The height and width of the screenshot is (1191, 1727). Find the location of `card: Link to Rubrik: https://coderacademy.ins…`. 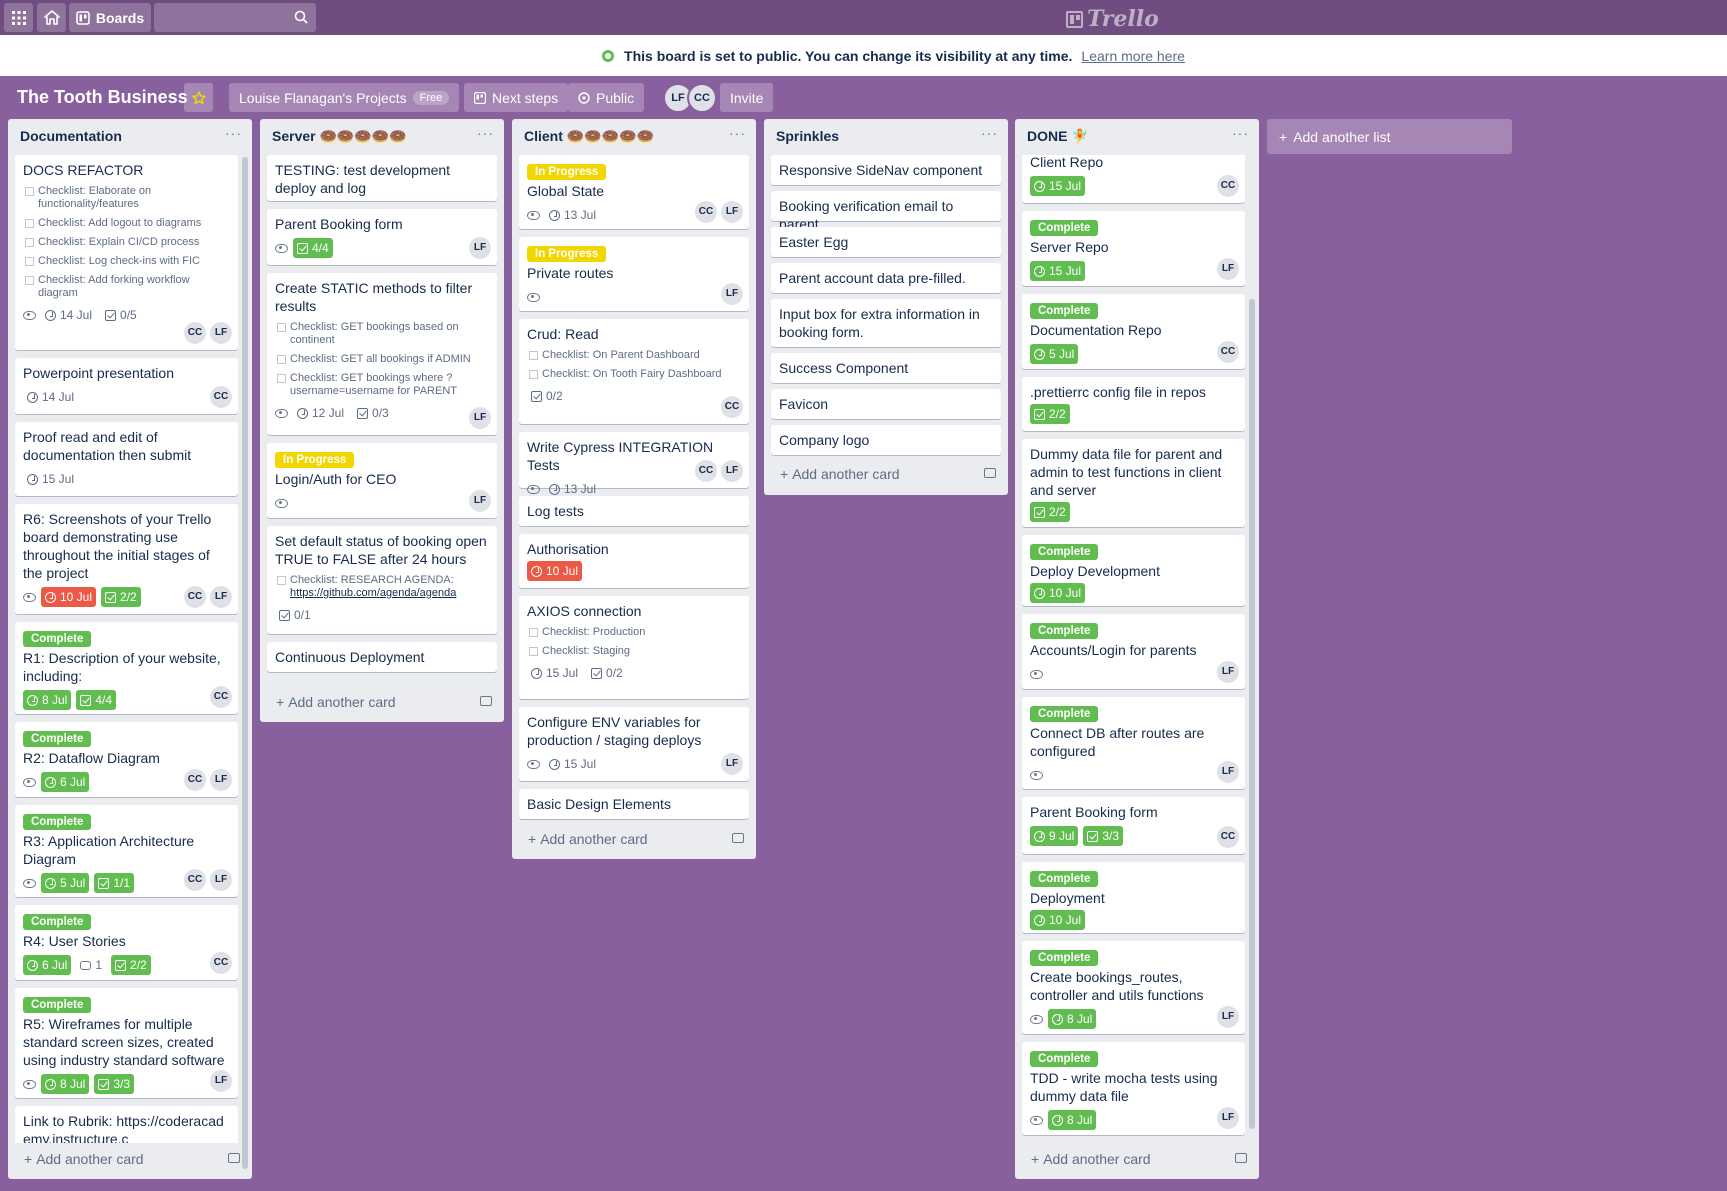

card: Link to Rubrik: https://coderacademy.ins… is located at coordinates (126, 1124).